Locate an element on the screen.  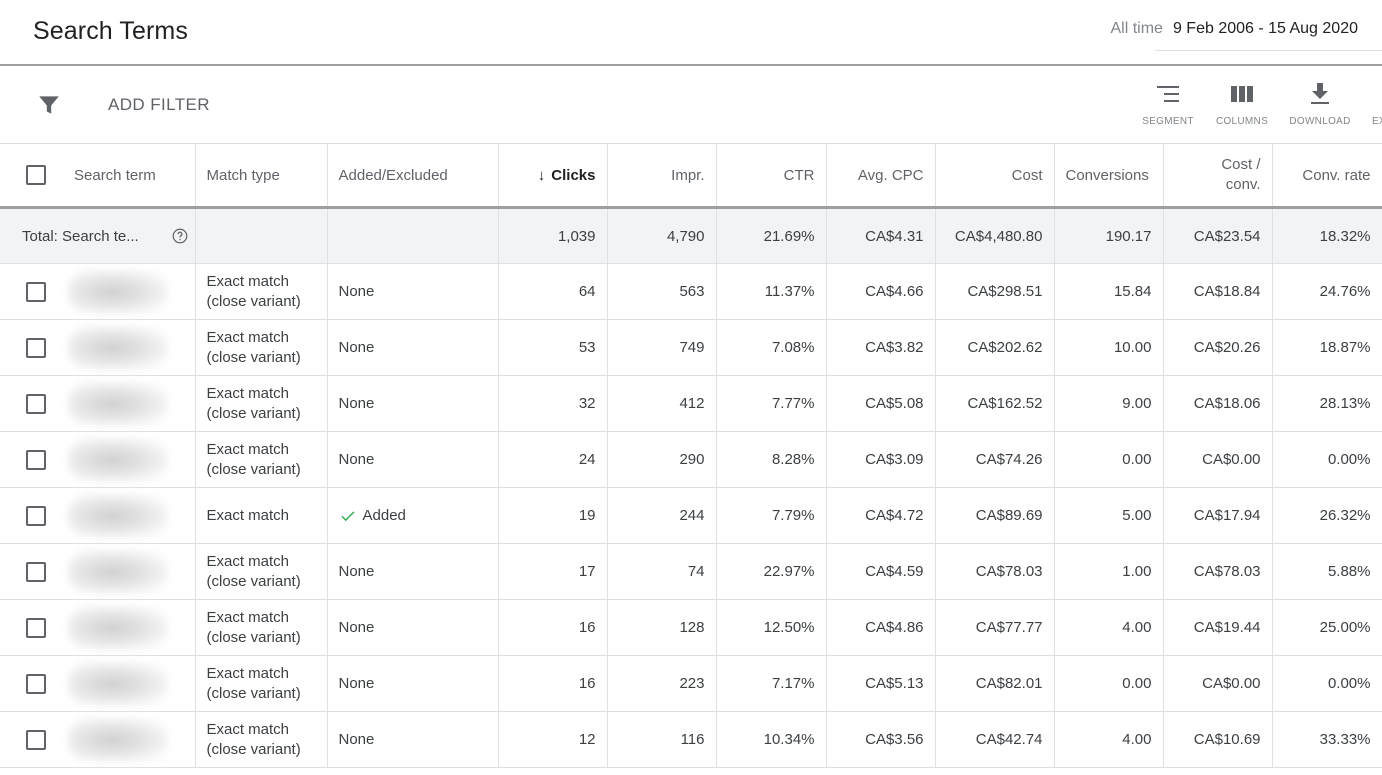
column-header-cost-conv: Cost / conv. is located at coordinates (1218, 176).